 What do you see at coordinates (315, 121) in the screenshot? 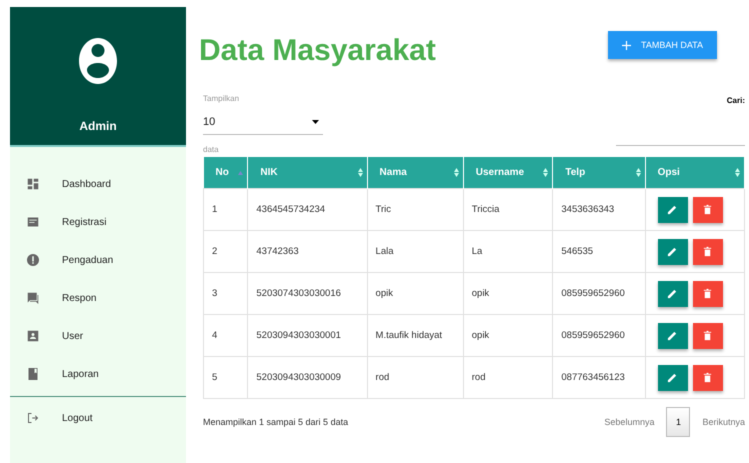
I see `dropdown-caret-icon` at bounding box center [315, 121].